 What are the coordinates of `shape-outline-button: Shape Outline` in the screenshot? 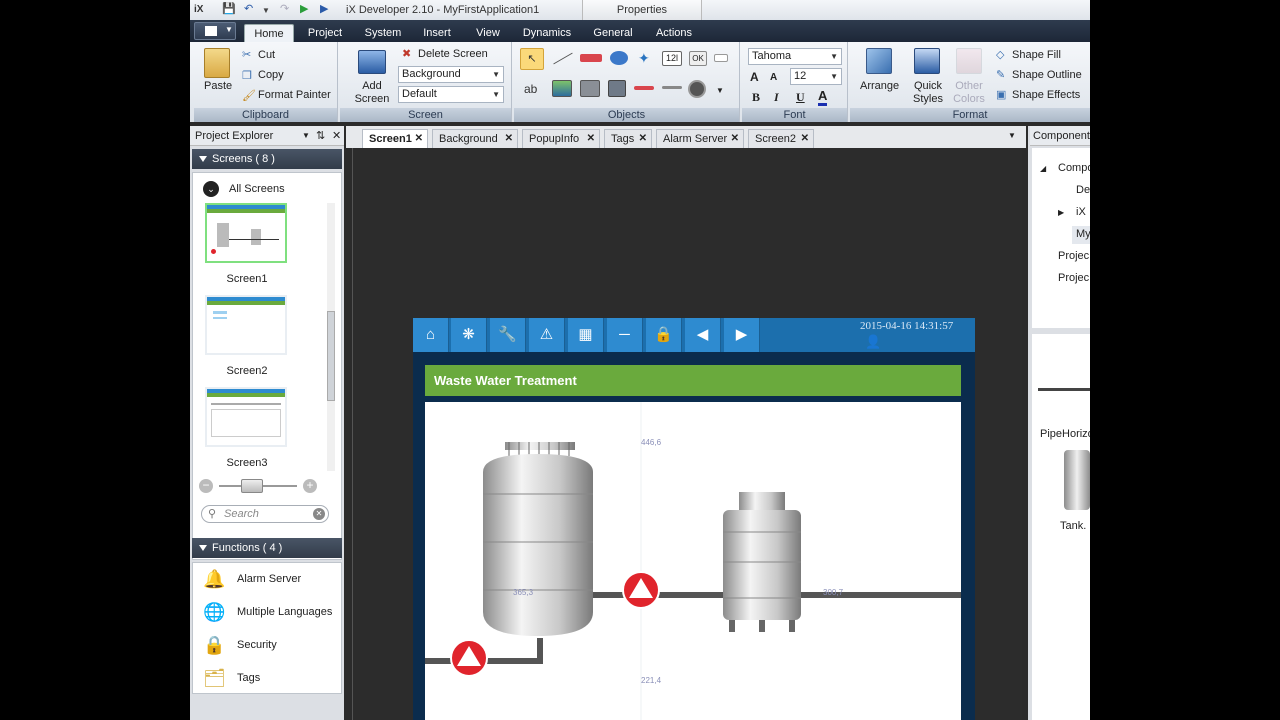 It's located at (1047, 75).